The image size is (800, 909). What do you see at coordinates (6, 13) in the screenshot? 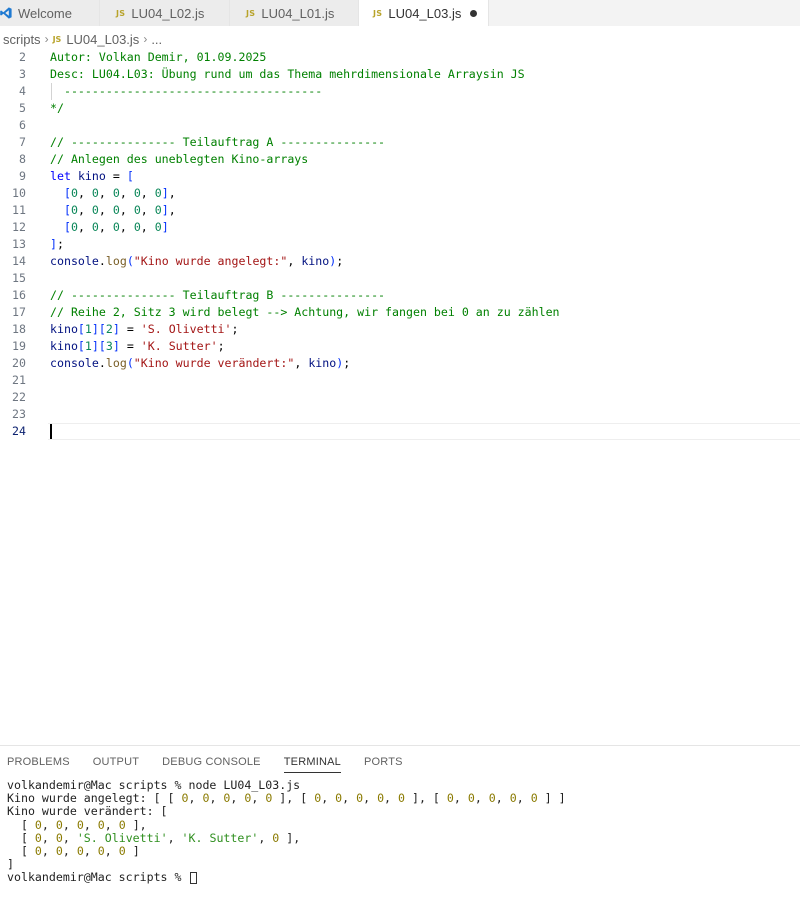
I see `vscode-logo-icon` at bounding box center [6, 13].